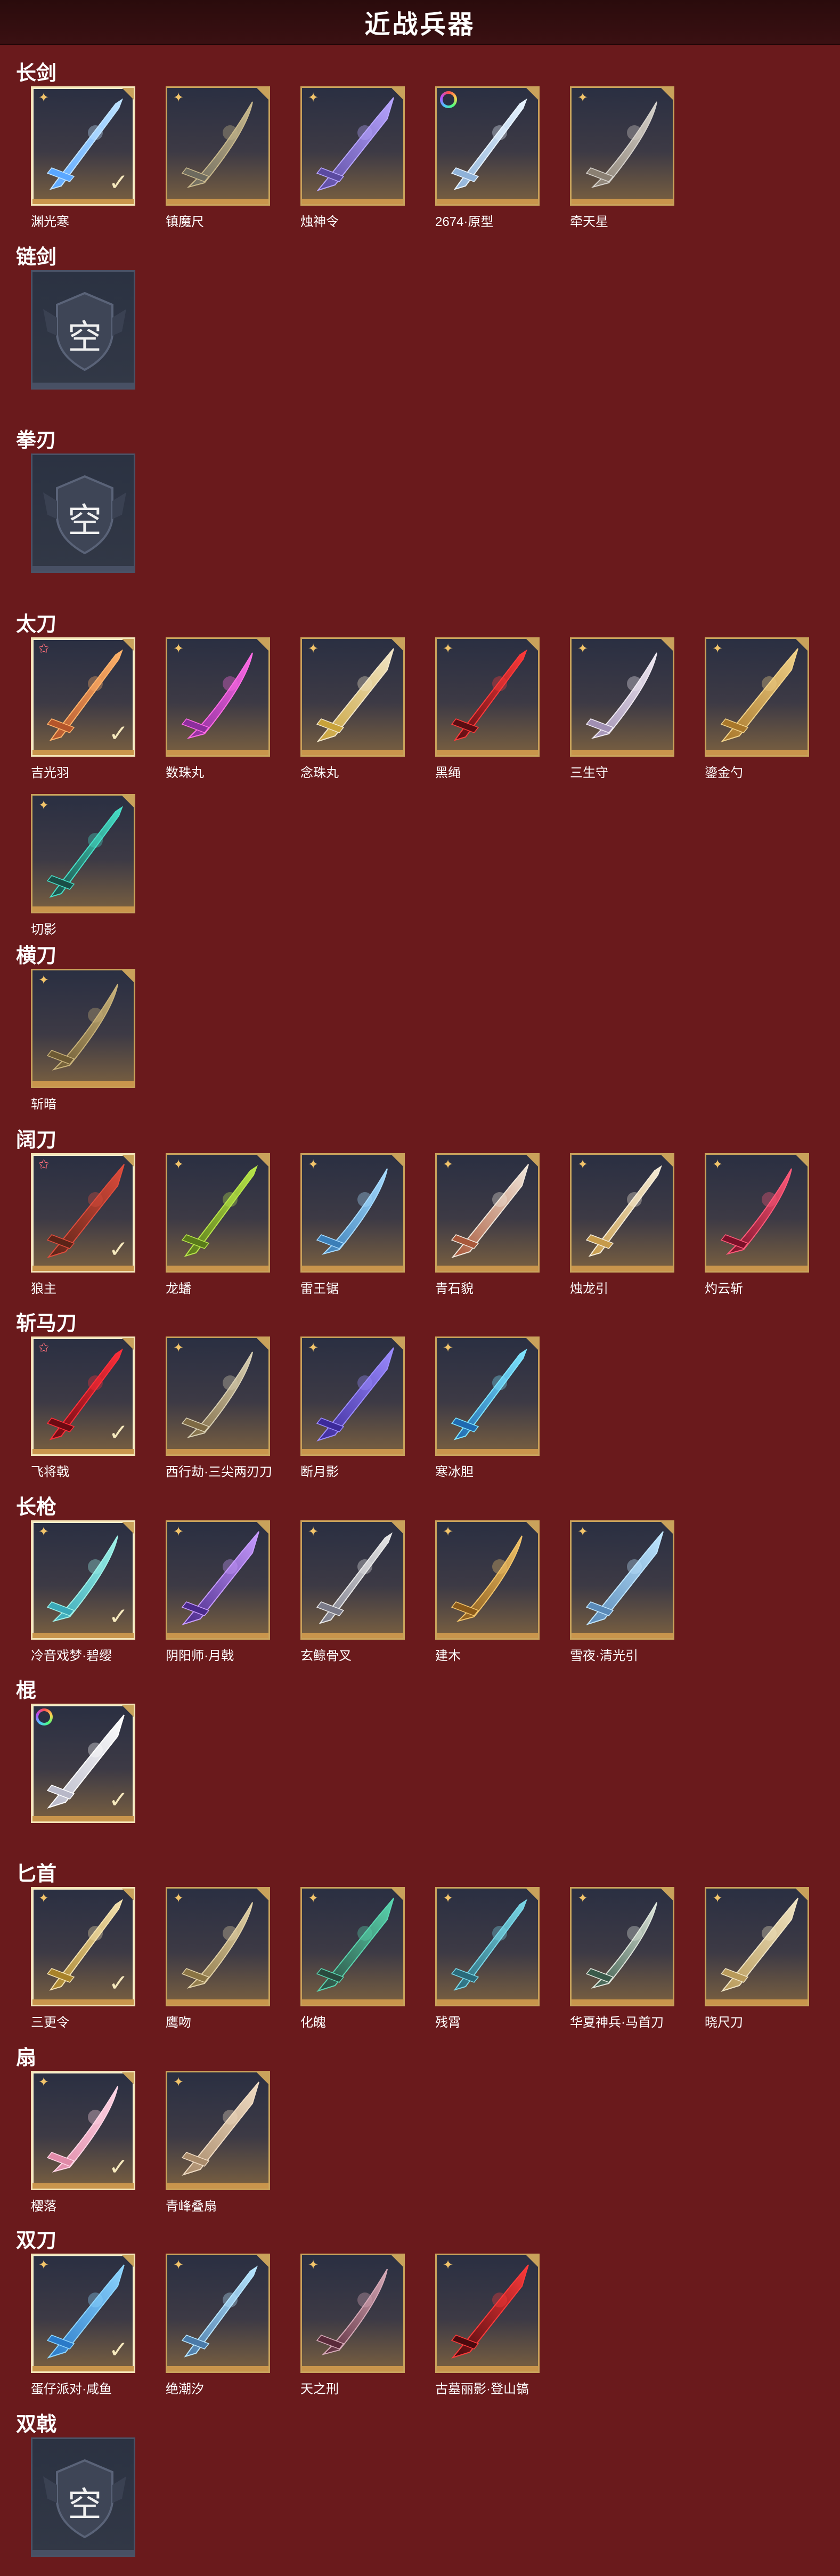 Image resolution: width=840 pixels, height=2576 pixels. Describe the element at coordinates (83, 157) in the screenshot. I see `weapon-card: ✦ ✓ 渊光寒` at that location.